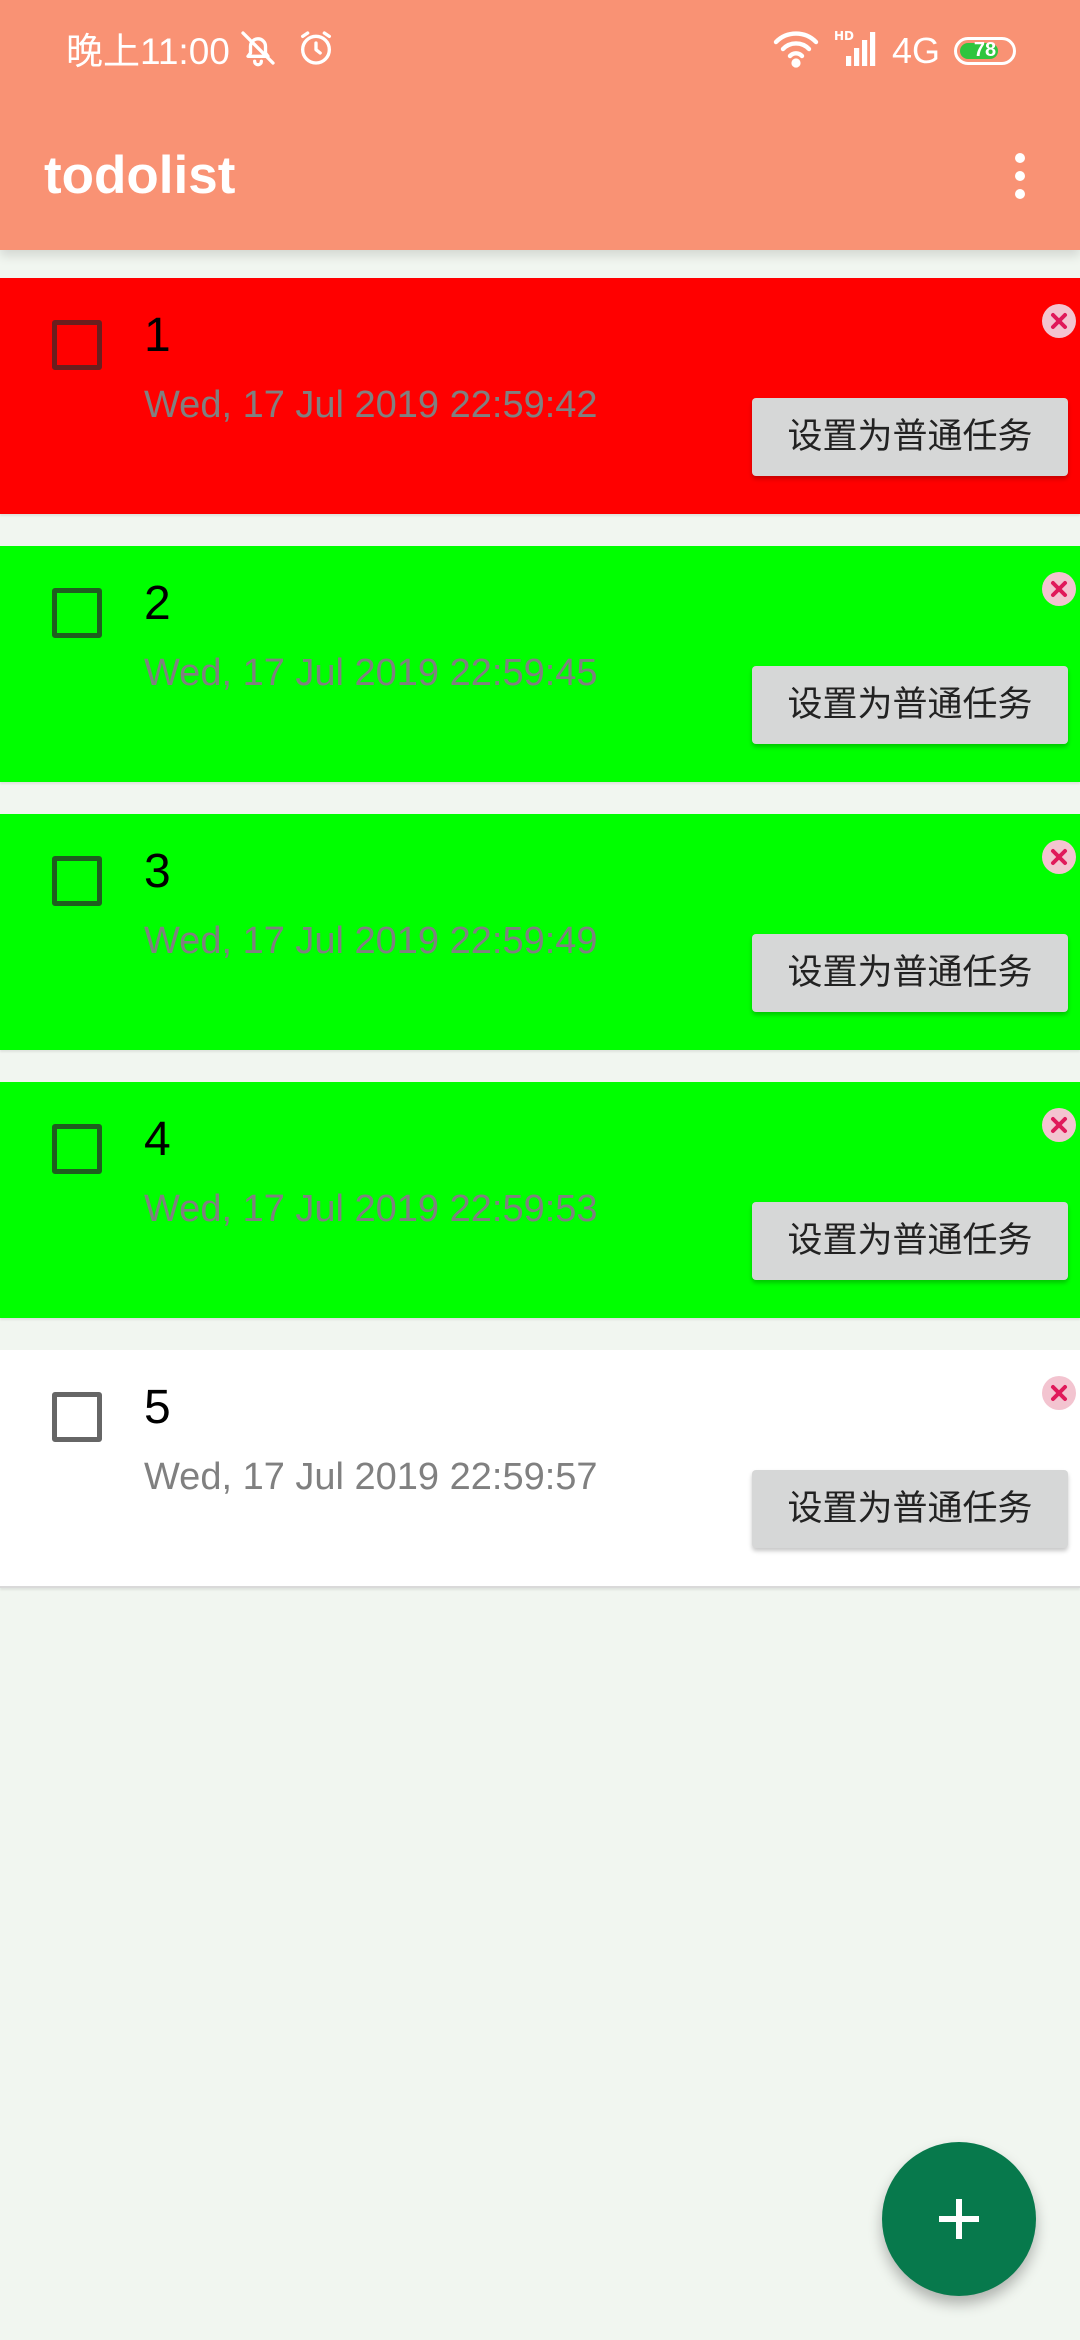 The height and width of the screenshot is (2340, 1080). I want to click on battery-icon: 78, so click(985, 50).